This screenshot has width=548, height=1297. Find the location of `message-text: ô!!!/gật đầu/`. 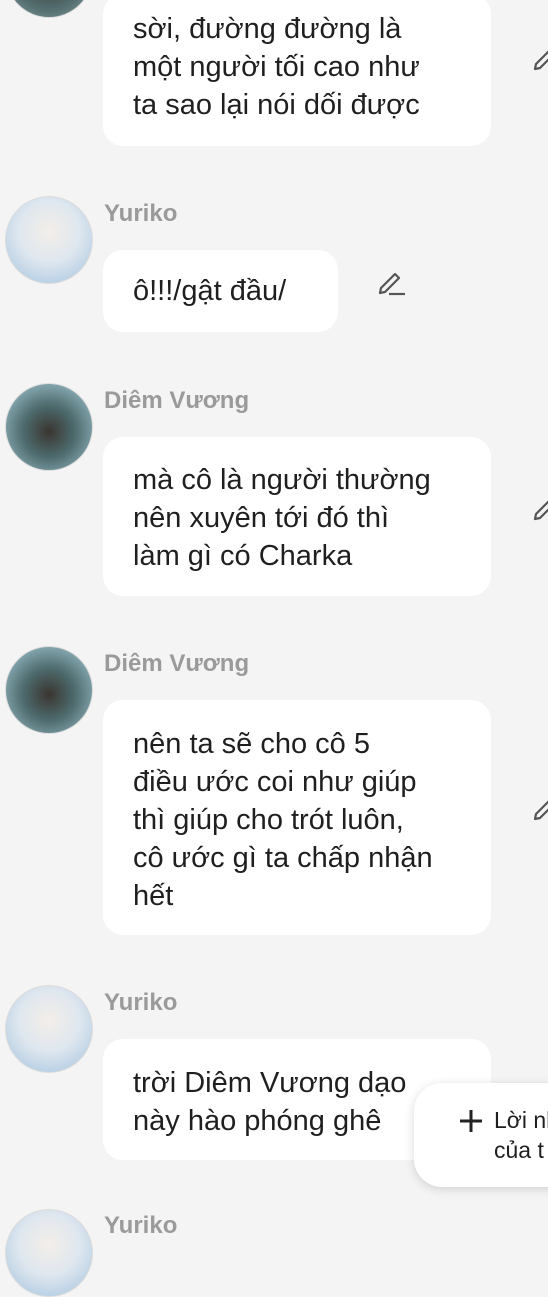

message-text: ô!!!/gật đầu/ is located at coordinates (210, 291).